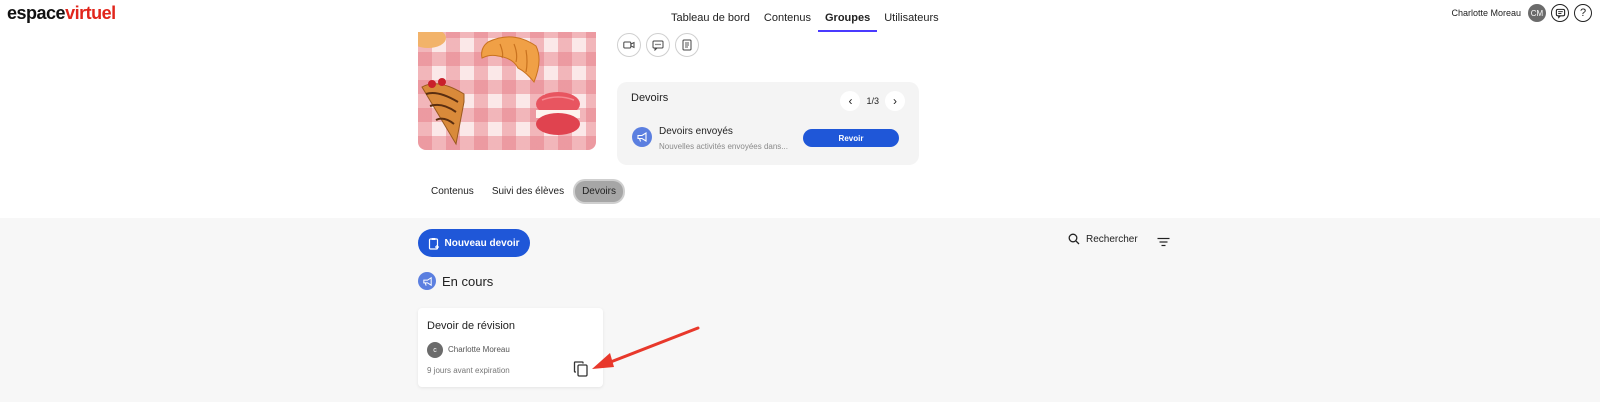  I want to click on group-banner-image, so click(507, 91).